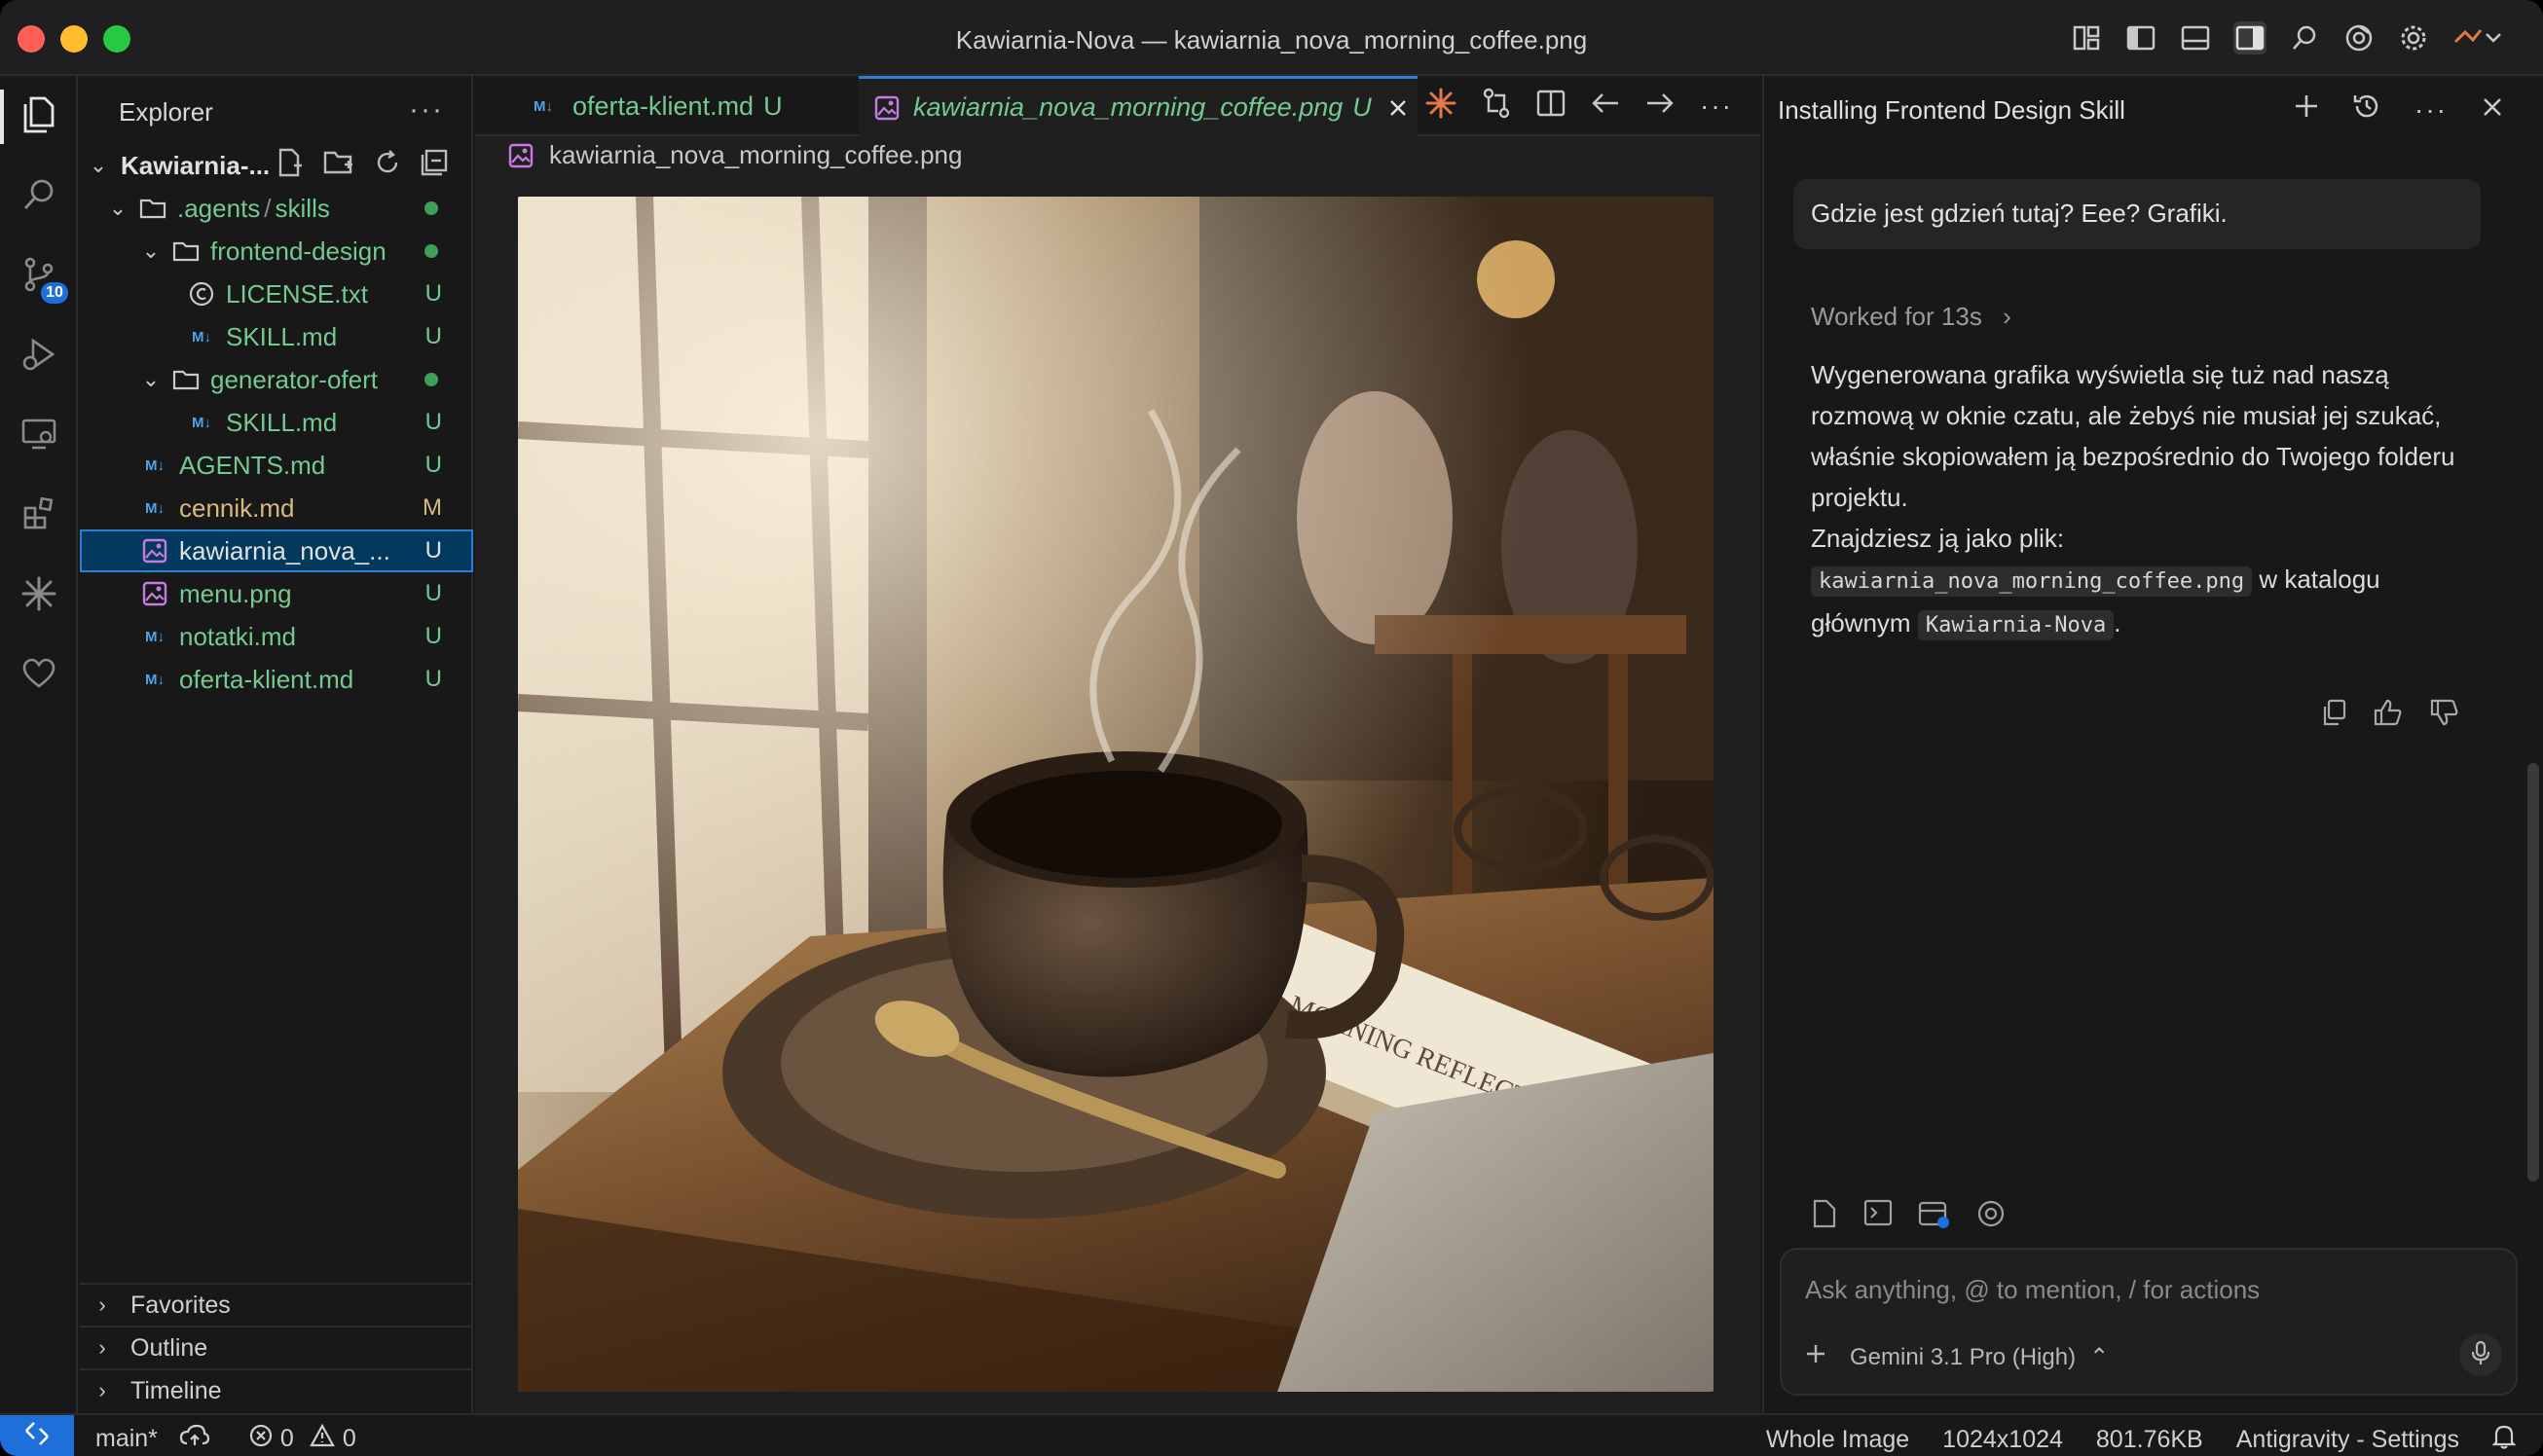 Image resolution: width=2543 pixels, height=1456 pixels. Describe the element at coordinates (289, 166) in the screenshot. I see `new-file-icon` at that location.